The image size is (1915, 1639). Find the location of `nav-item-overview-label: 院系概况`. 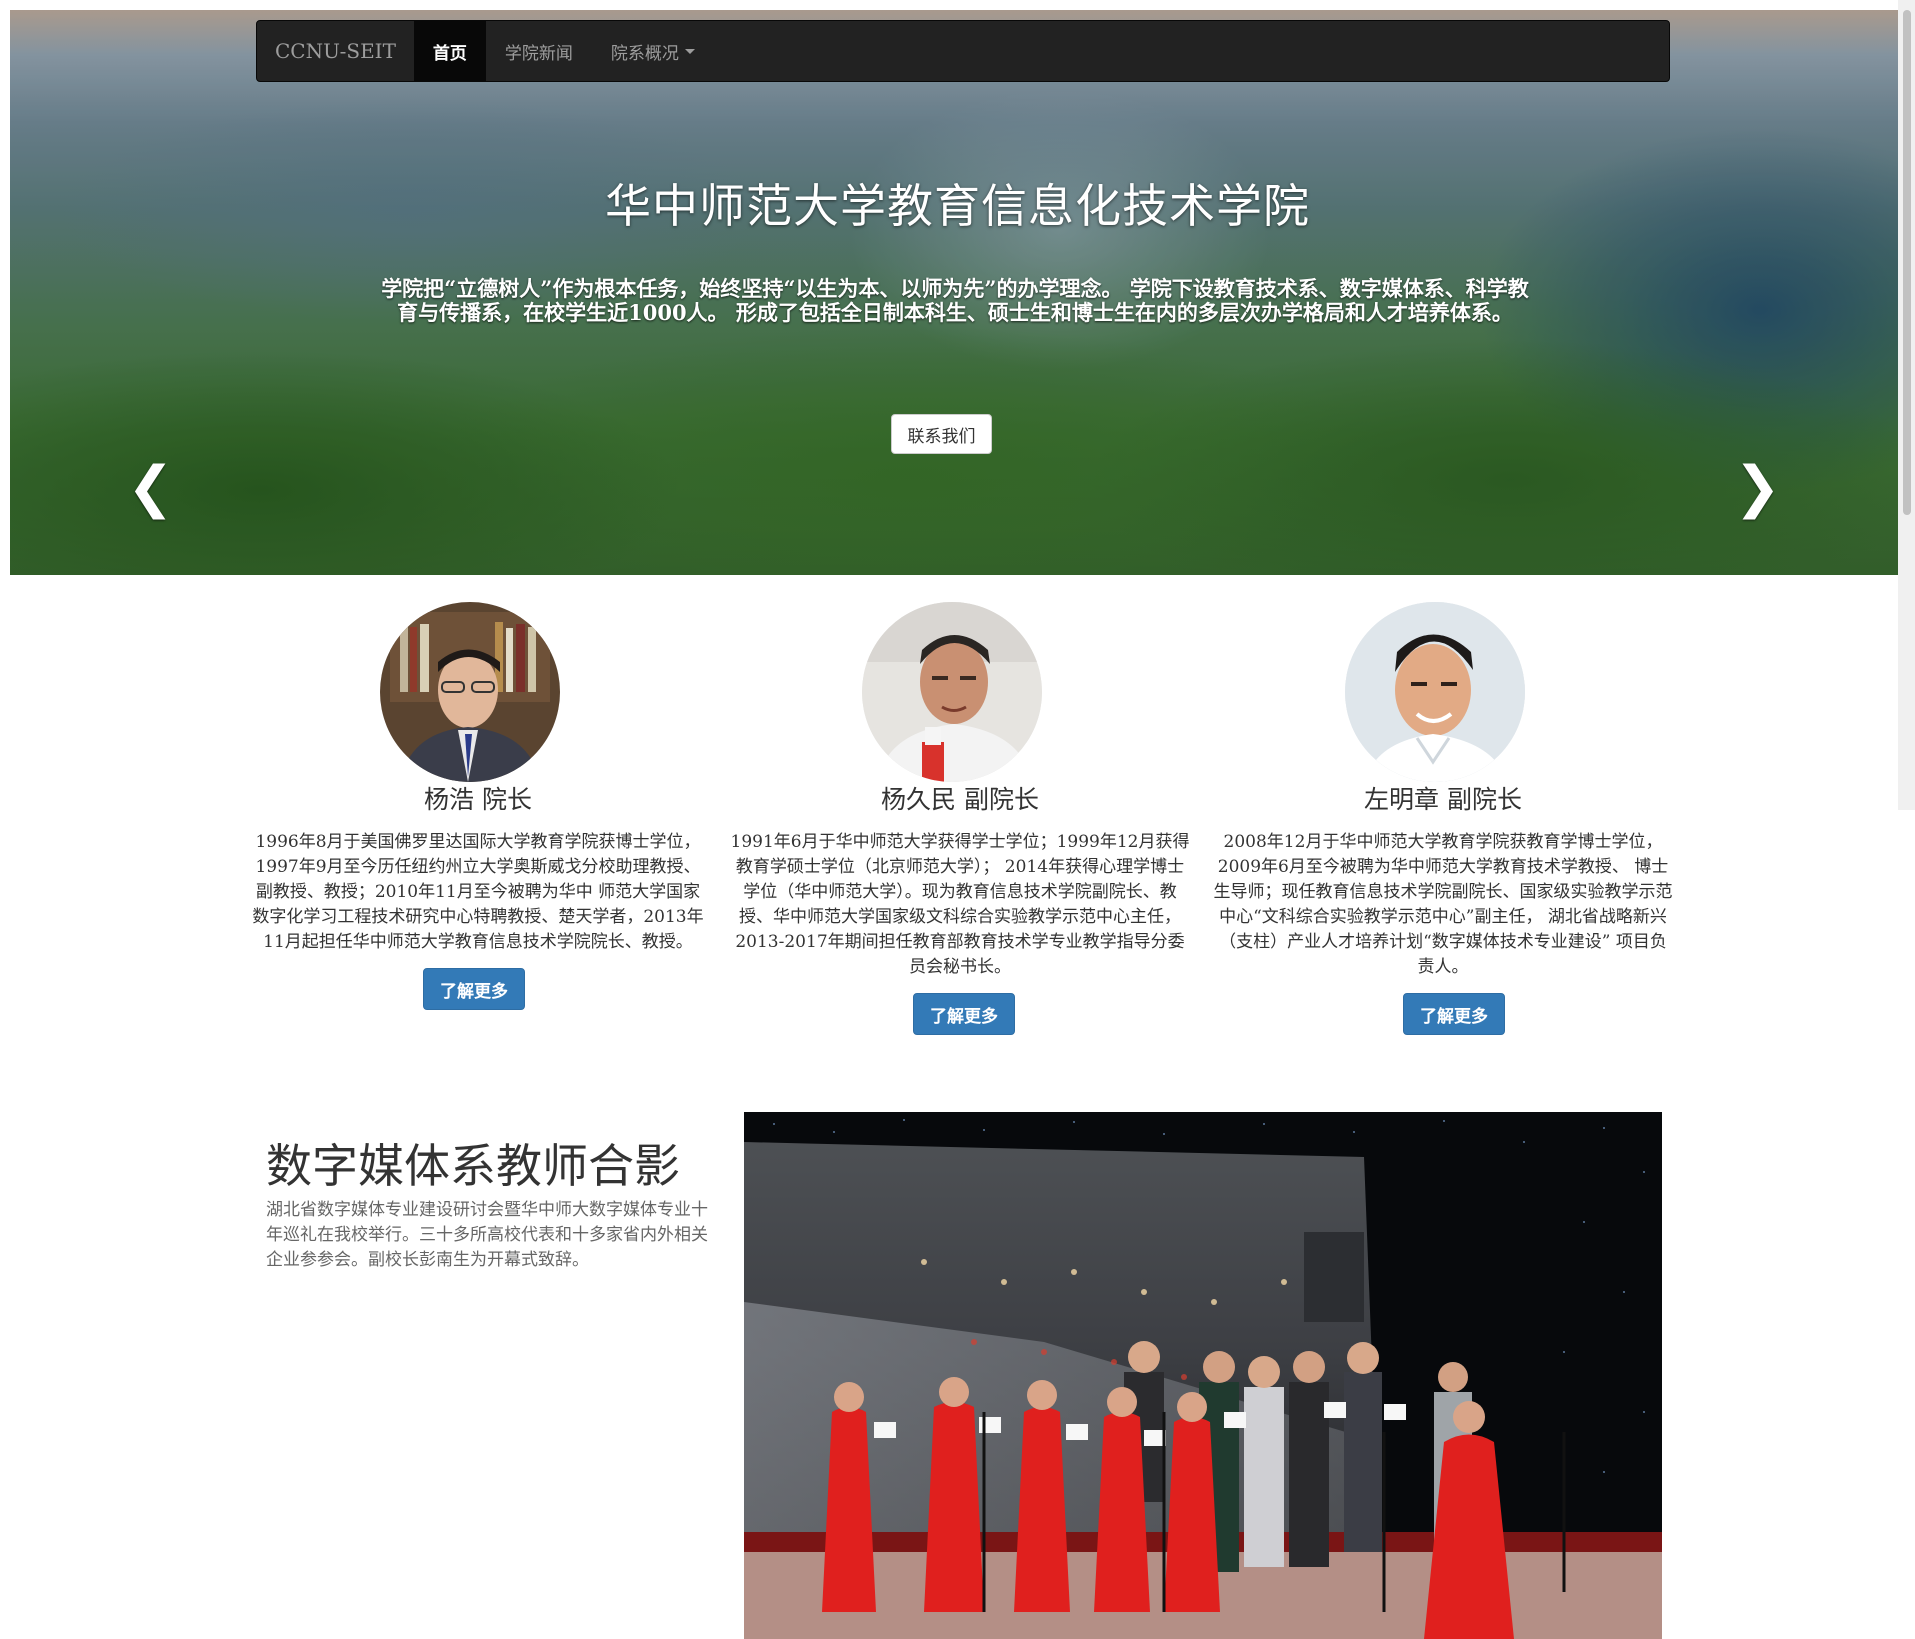

nav-item-overview-label: 院系概况 is located at coordinates (644, 53).